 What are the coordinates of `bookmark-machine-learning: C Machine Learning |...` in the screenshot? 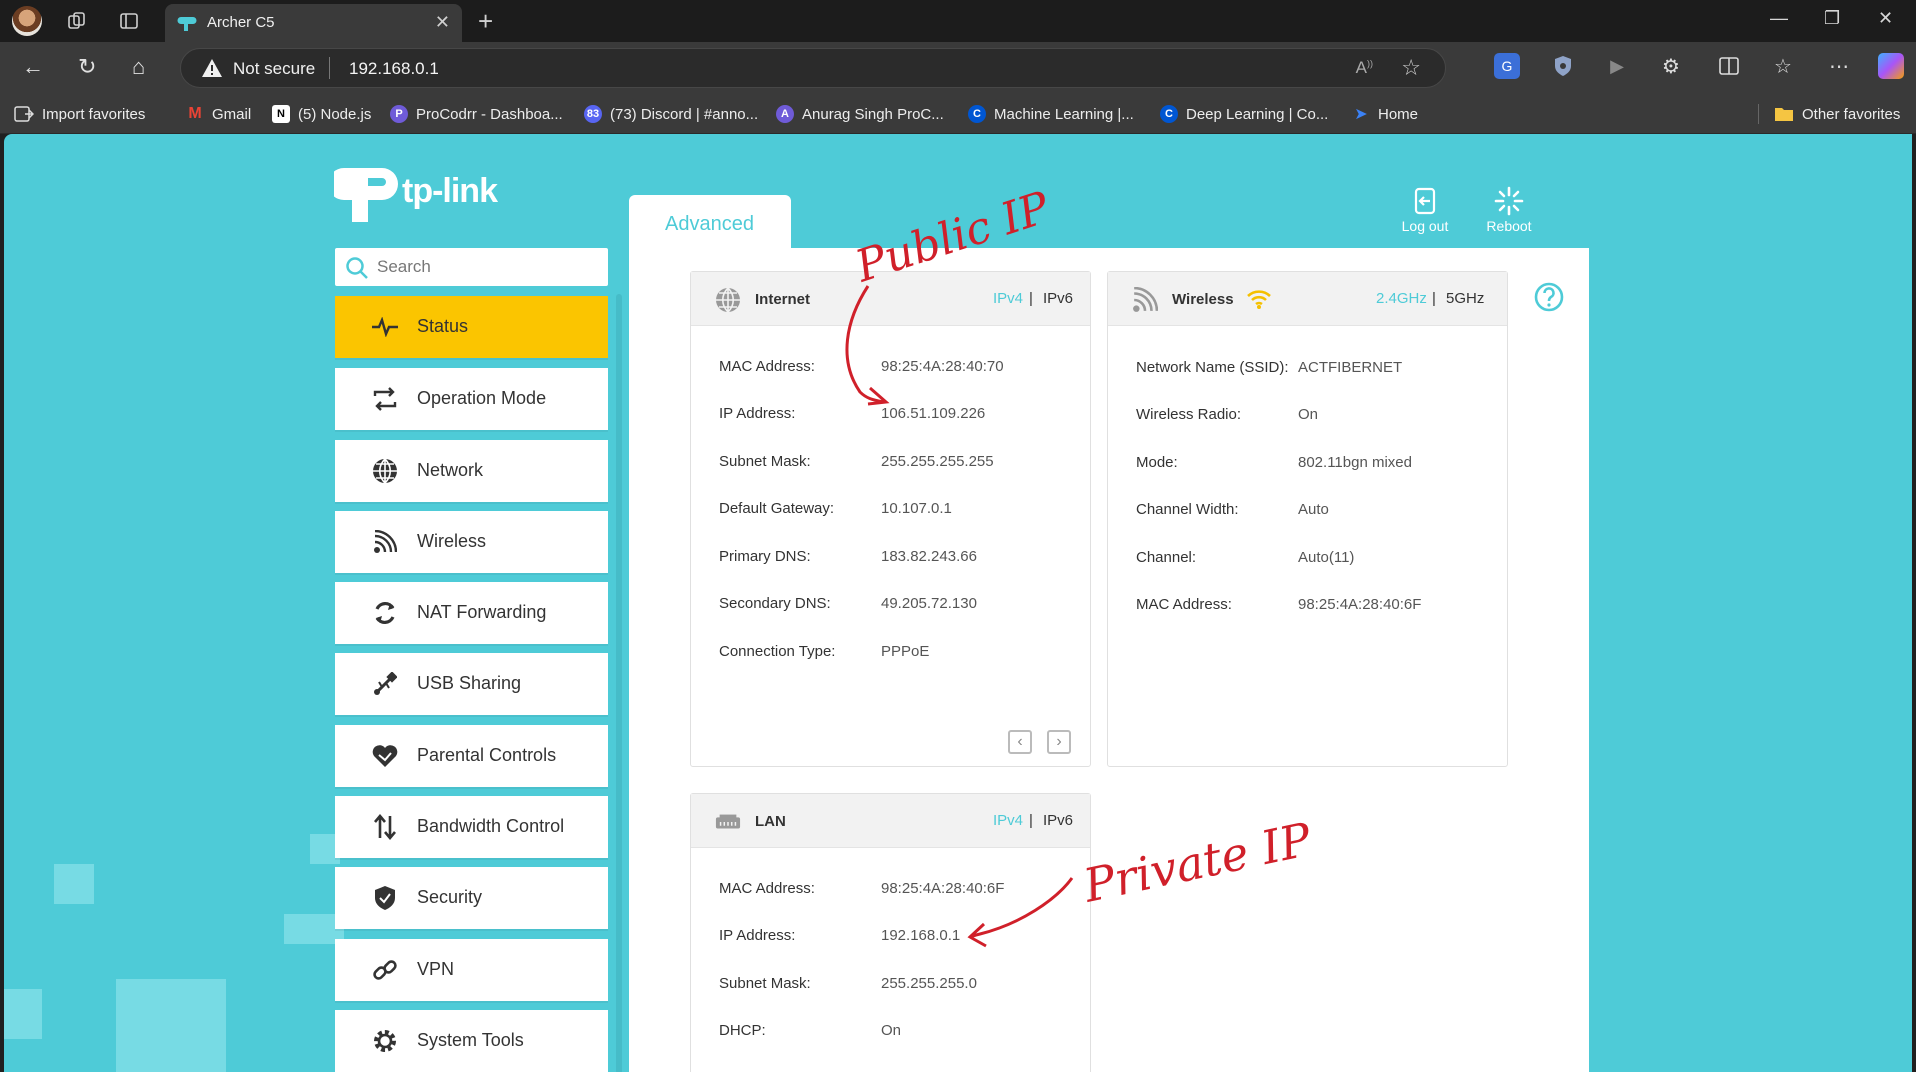 It's located at (1051, 114).